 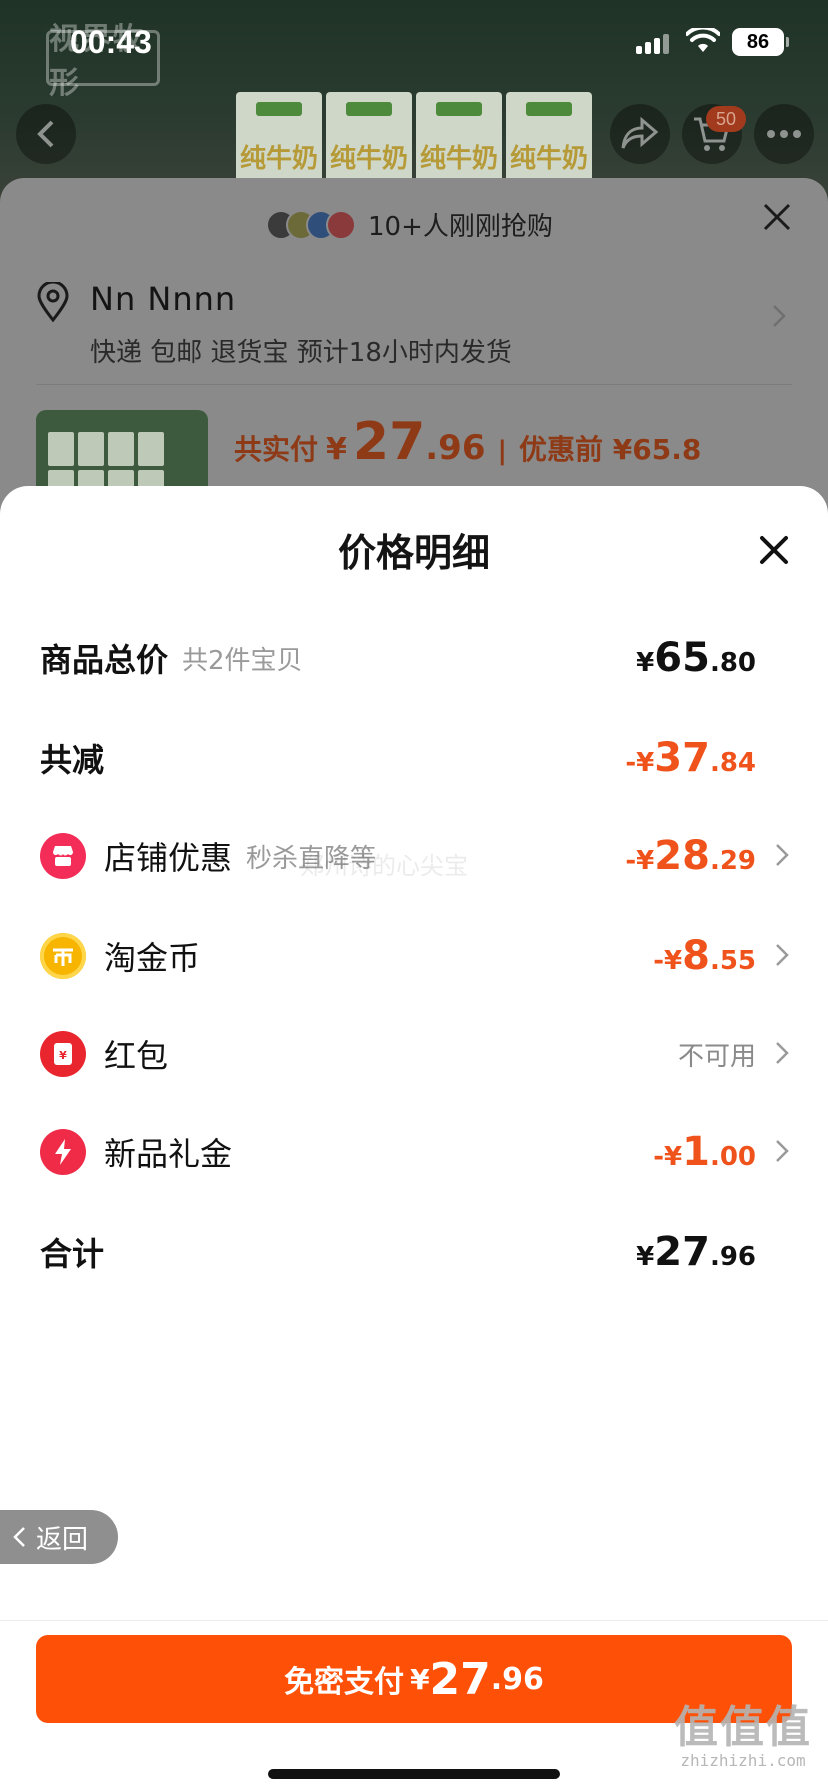 What do you see at coordinates (460, 1679) in the screenshot?
I see `pay-button-int: 27` at bounding box center [460, 1679].